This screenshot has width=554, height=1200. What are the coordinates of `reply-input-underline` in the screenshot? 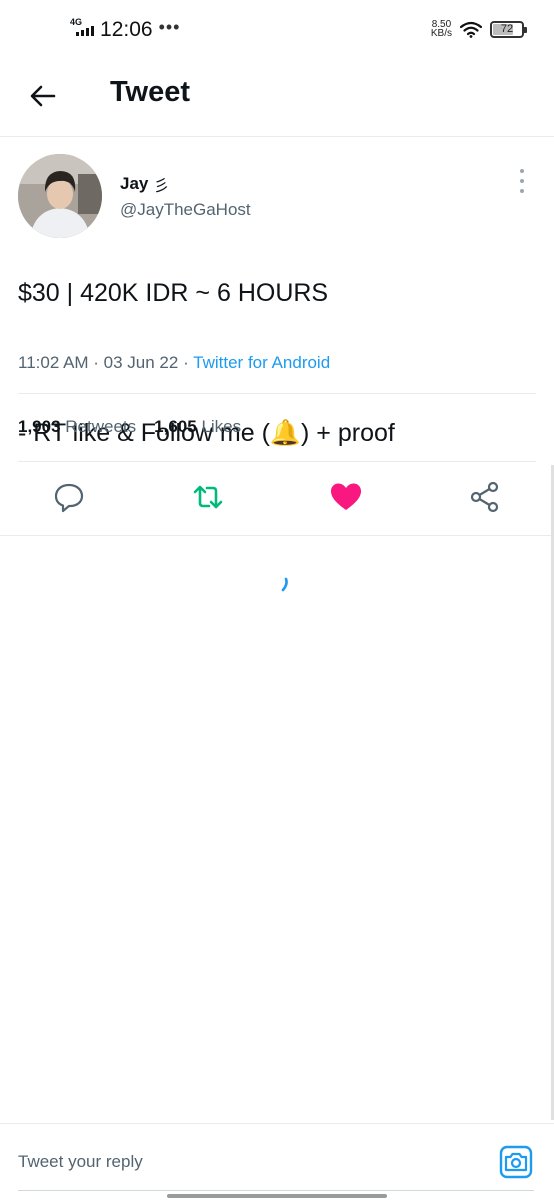 It's located at (276, 1190).